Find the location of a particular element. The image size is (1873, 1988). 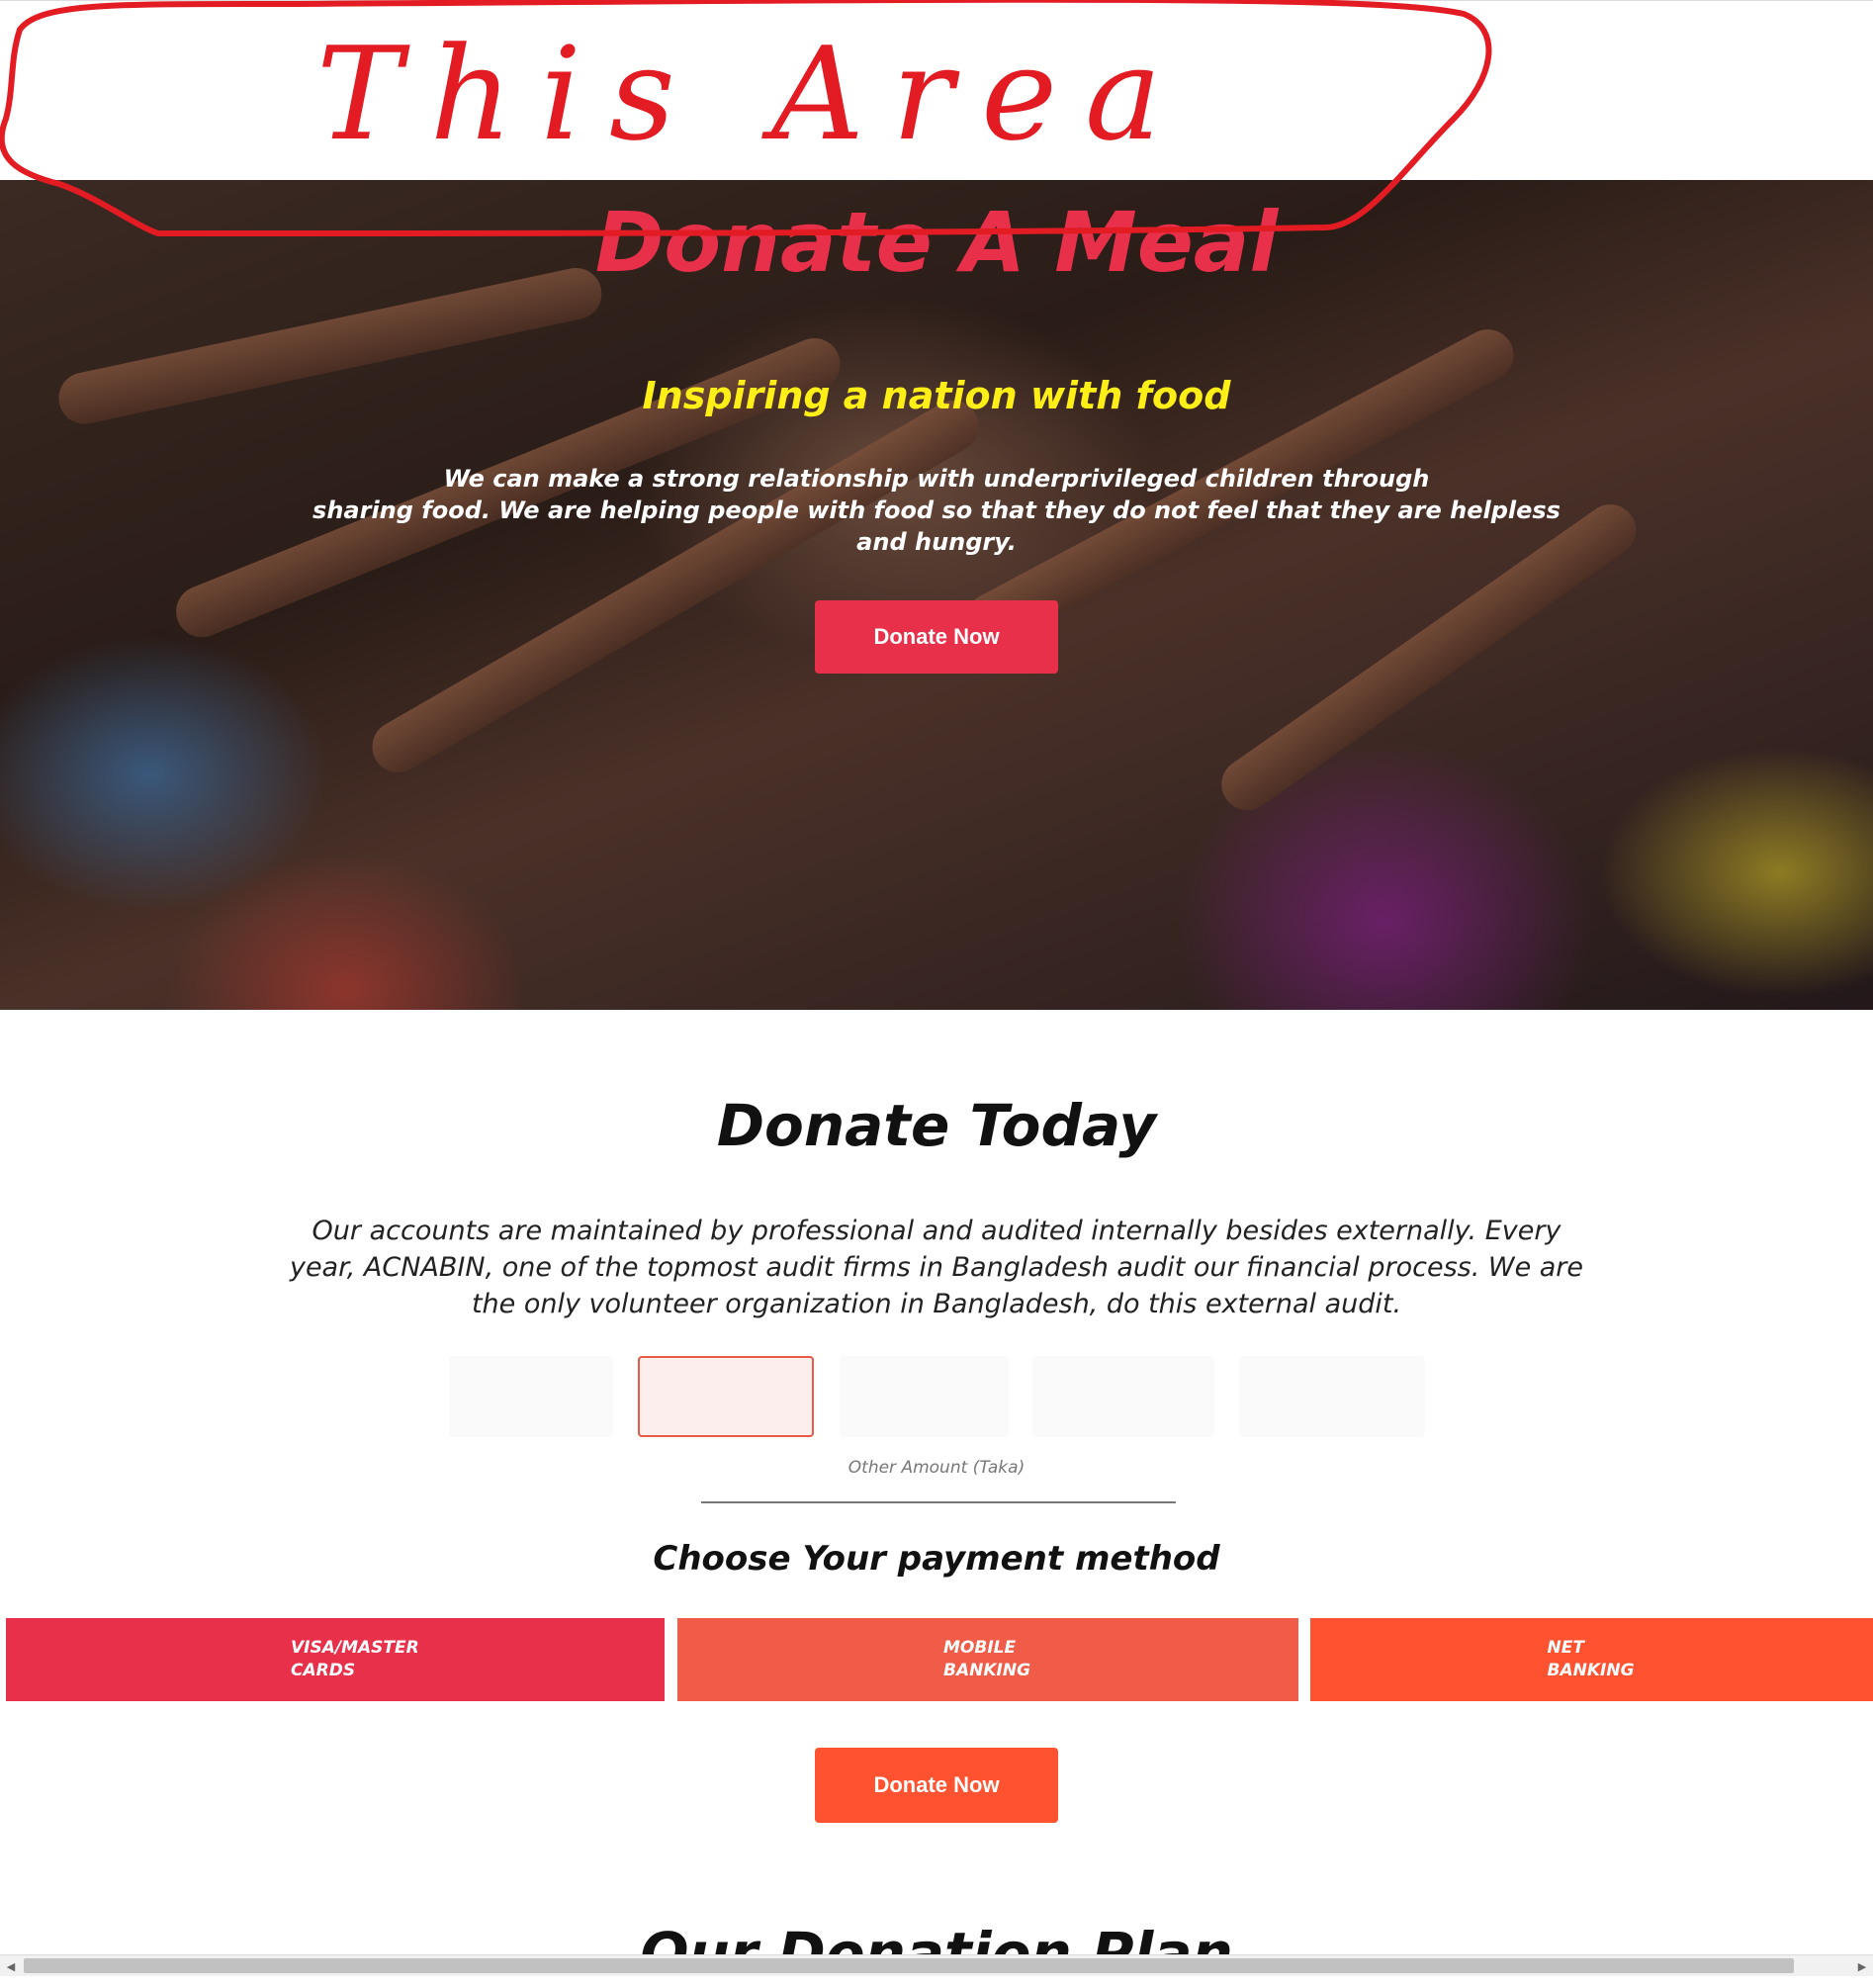

payment-mobile-banking-button: MOBILE BANKING is located at coordinates (988, 1659).